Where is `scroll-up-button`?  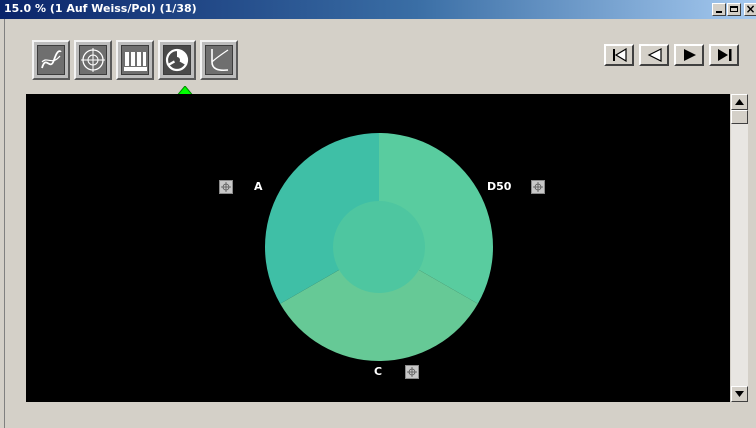
scroll-up-button is located at coordinates (739, 102).